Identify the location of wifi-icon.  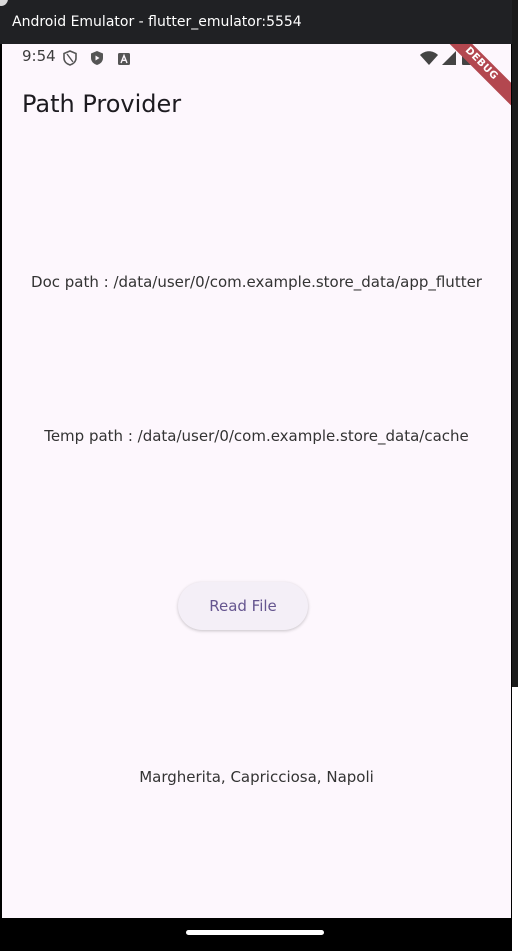
(429, 60).